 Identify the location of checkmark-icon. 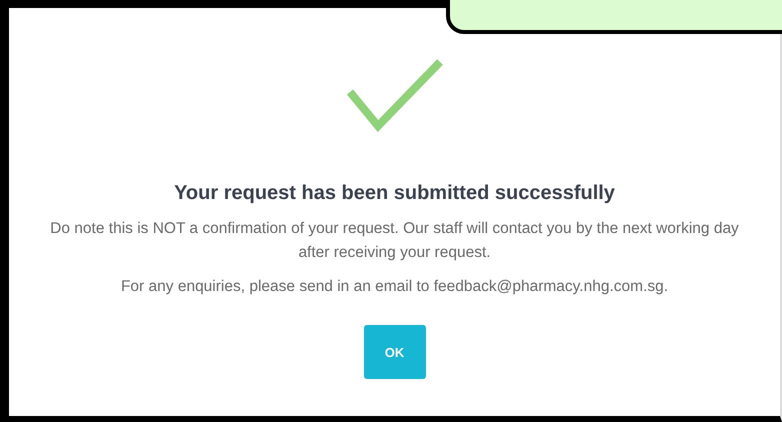
(395, 95).